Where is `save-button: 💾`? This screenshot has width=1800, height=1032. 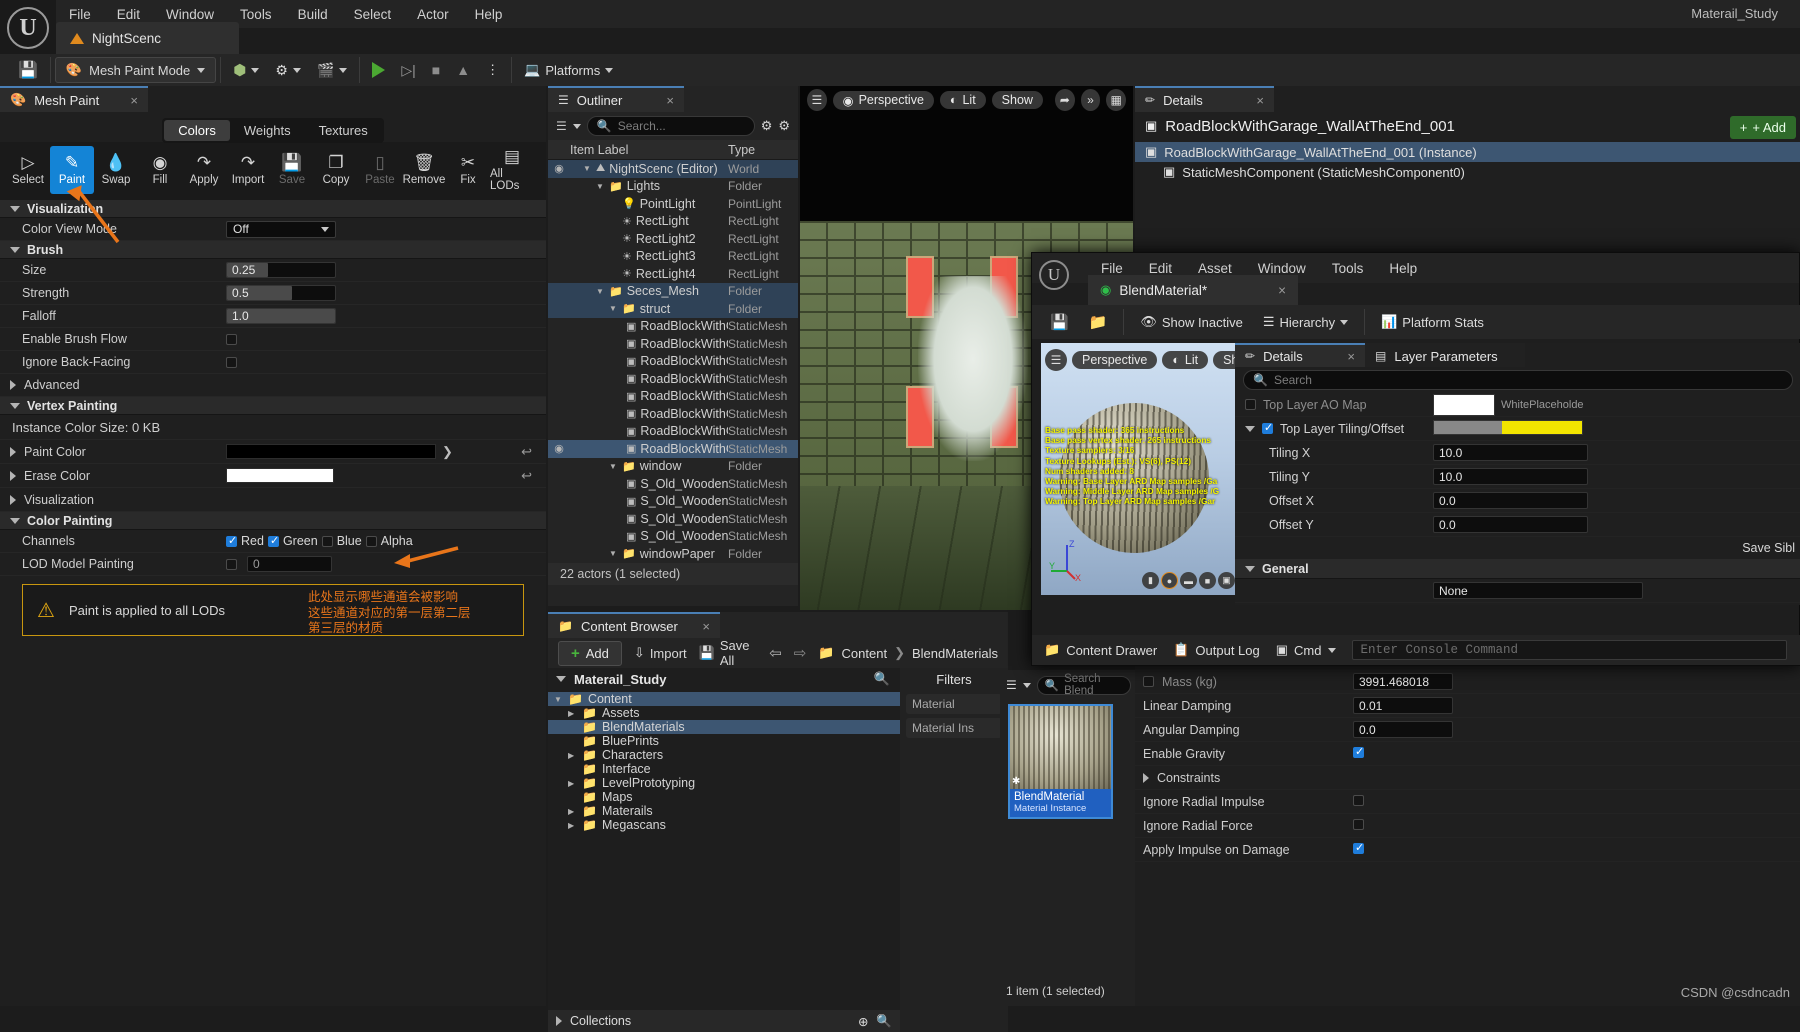
save-button: 💾 is located at coordinates (28, 70).